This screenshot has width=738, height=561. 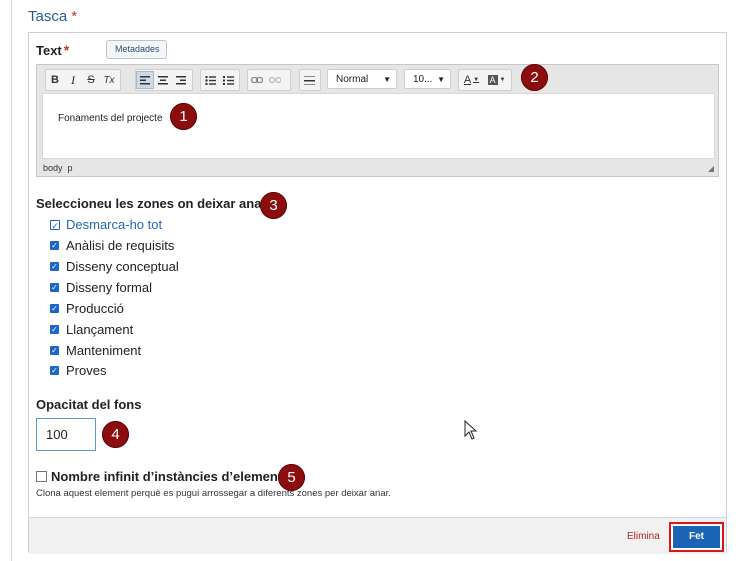 I want to click on clear-format-button: Tx, so click(x=109, y=80).